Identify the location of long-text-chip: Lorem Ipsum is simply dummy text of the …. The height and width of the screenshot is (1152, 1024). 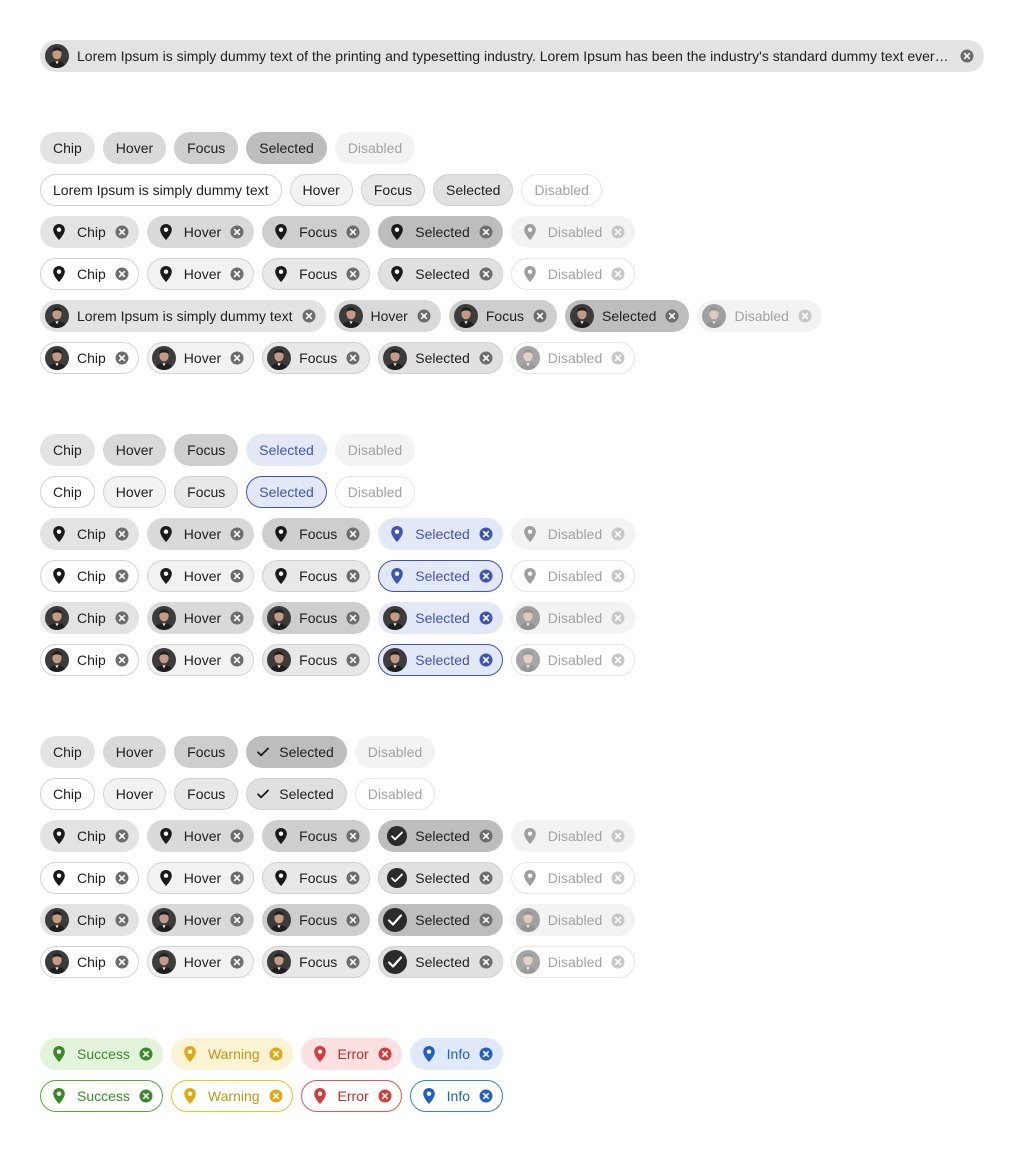
(512, 56).